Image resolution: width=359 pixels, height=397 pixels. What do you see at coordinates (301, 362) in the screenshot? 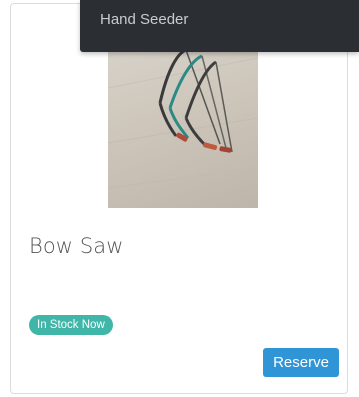
I see `reserve-button: Reserve` at bounding box center [301, 362].